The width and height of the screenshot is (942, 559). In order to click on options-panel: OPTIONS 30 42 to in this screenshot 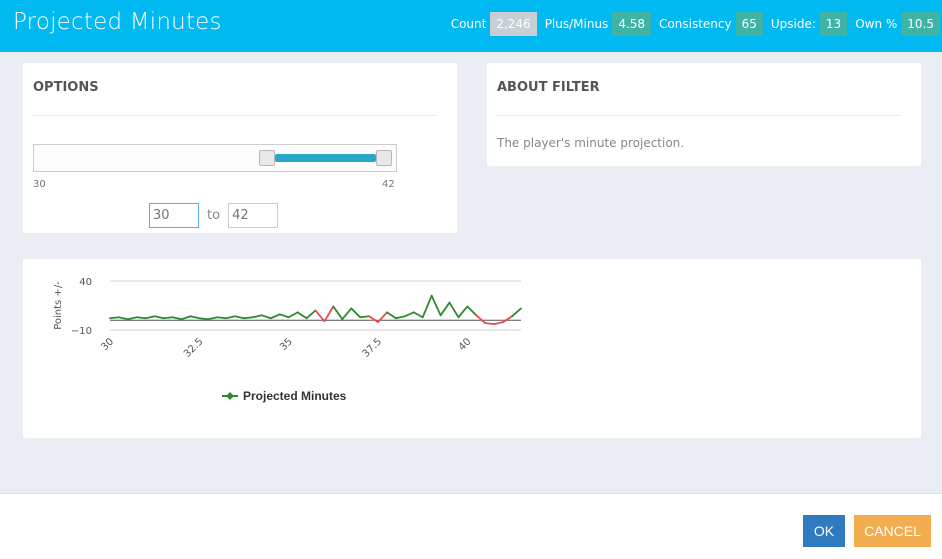, I will do `click(240, 148)`.